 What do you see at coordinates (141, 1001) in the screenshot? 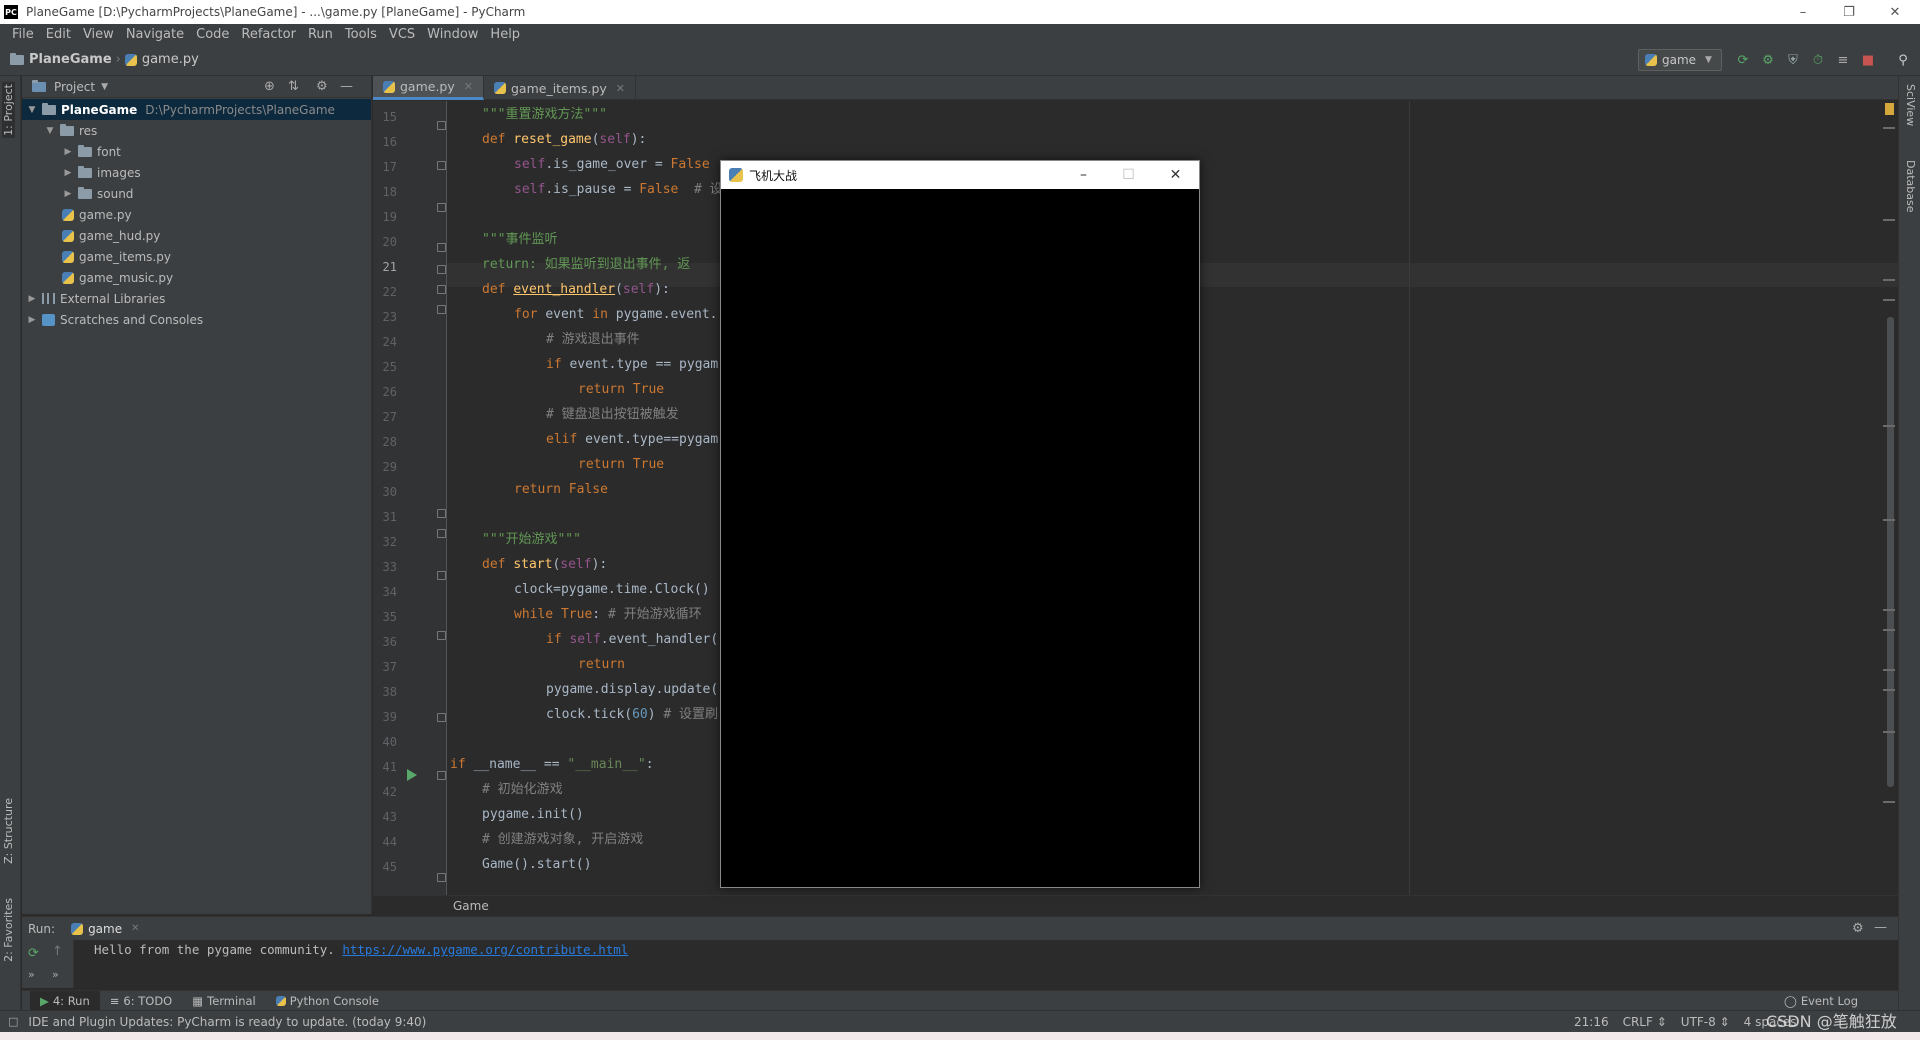
I see `tab-todo: ≡ 6: TODO` at bounding box center [141, 1001].